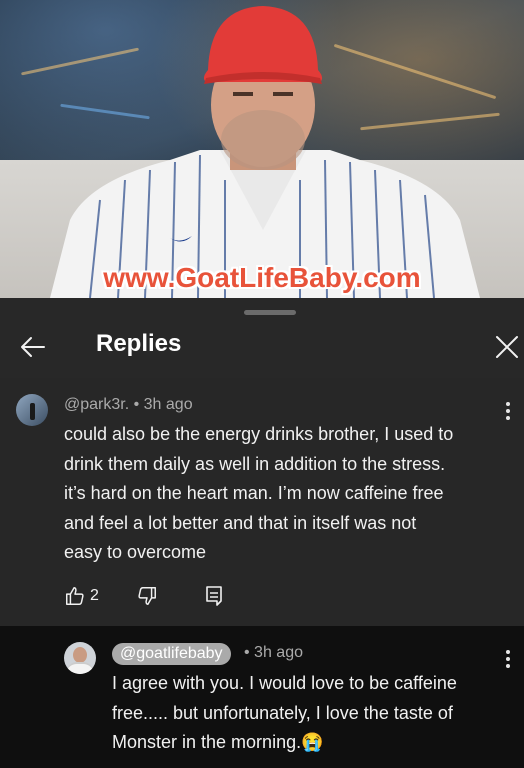 The image size is (524, 768). I want to click on reply-icon, so click(214, 596).